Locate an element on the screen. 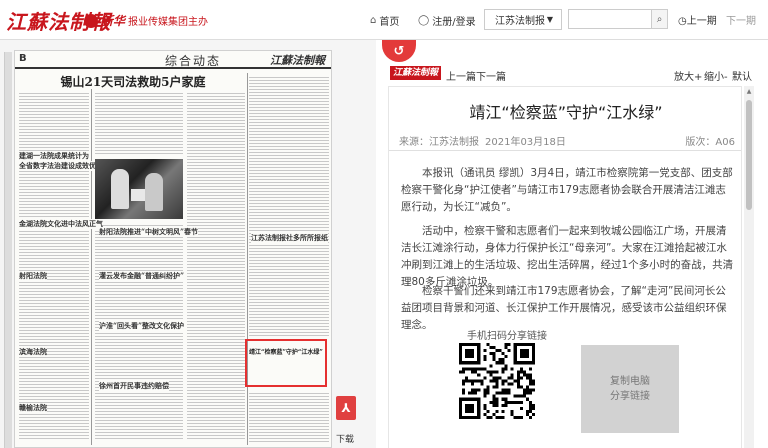  pdf-download-button: ⅄ is located at coordinates (346, 408).